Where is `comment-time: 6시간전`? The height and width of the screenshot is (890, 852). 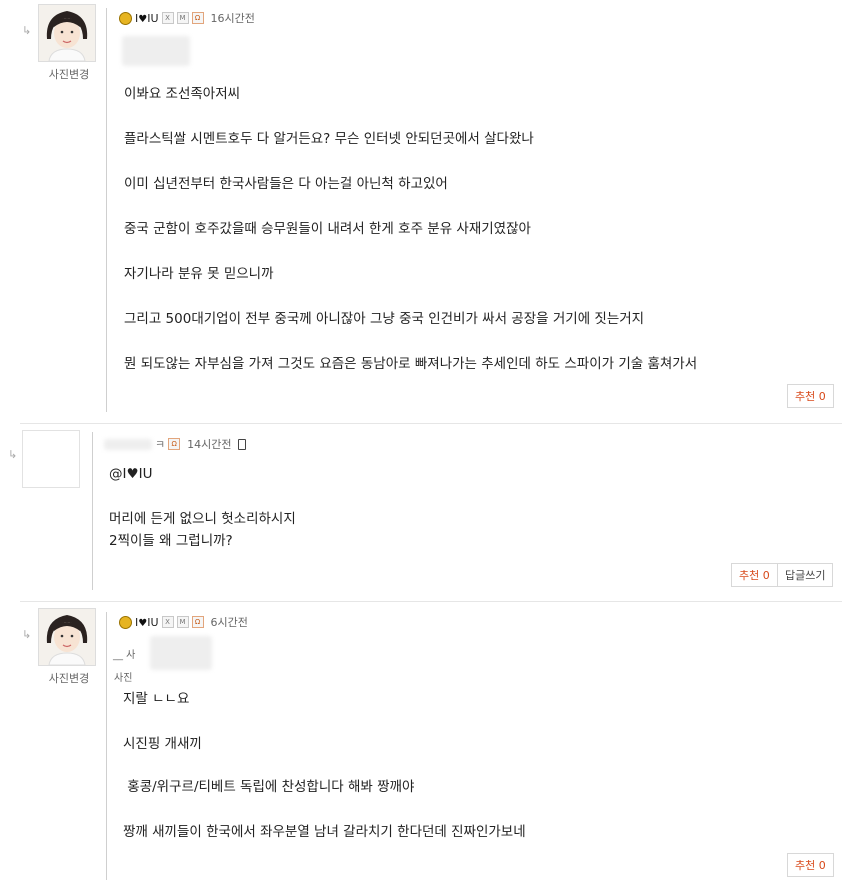
comment-time: 6시간전 is located at coordinates (229, 622).